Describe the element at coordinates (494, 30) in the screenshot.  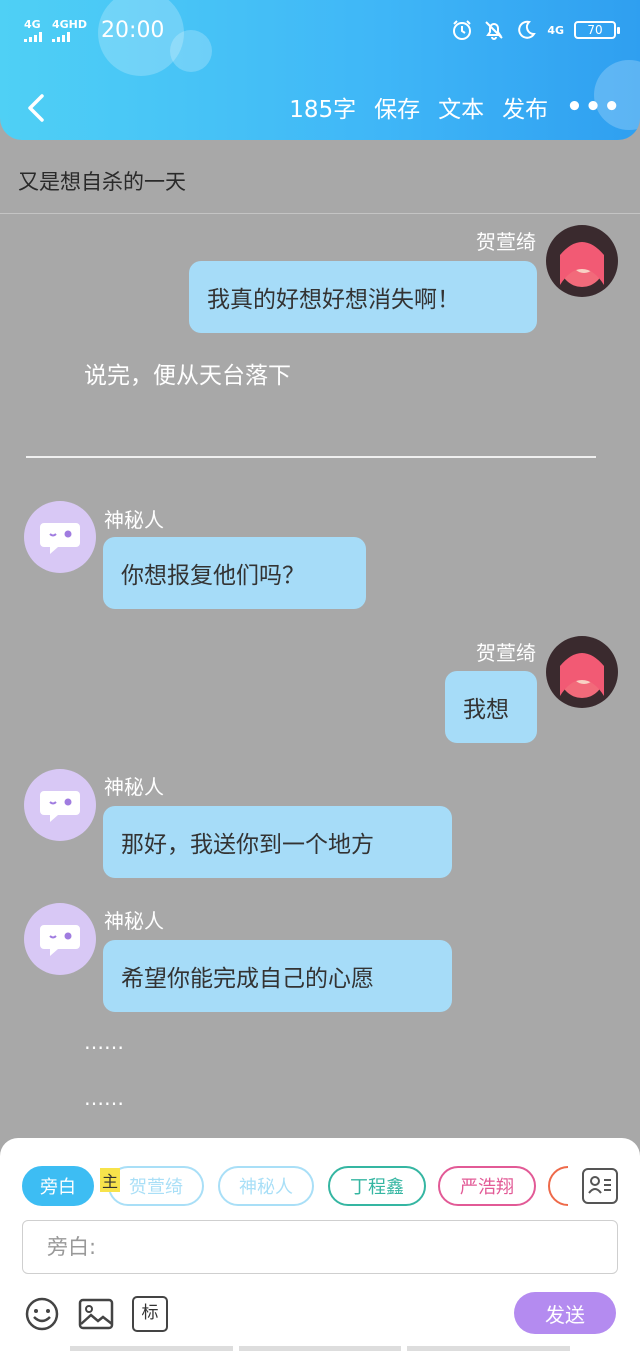
I see `mute-bell-icon` at that location.